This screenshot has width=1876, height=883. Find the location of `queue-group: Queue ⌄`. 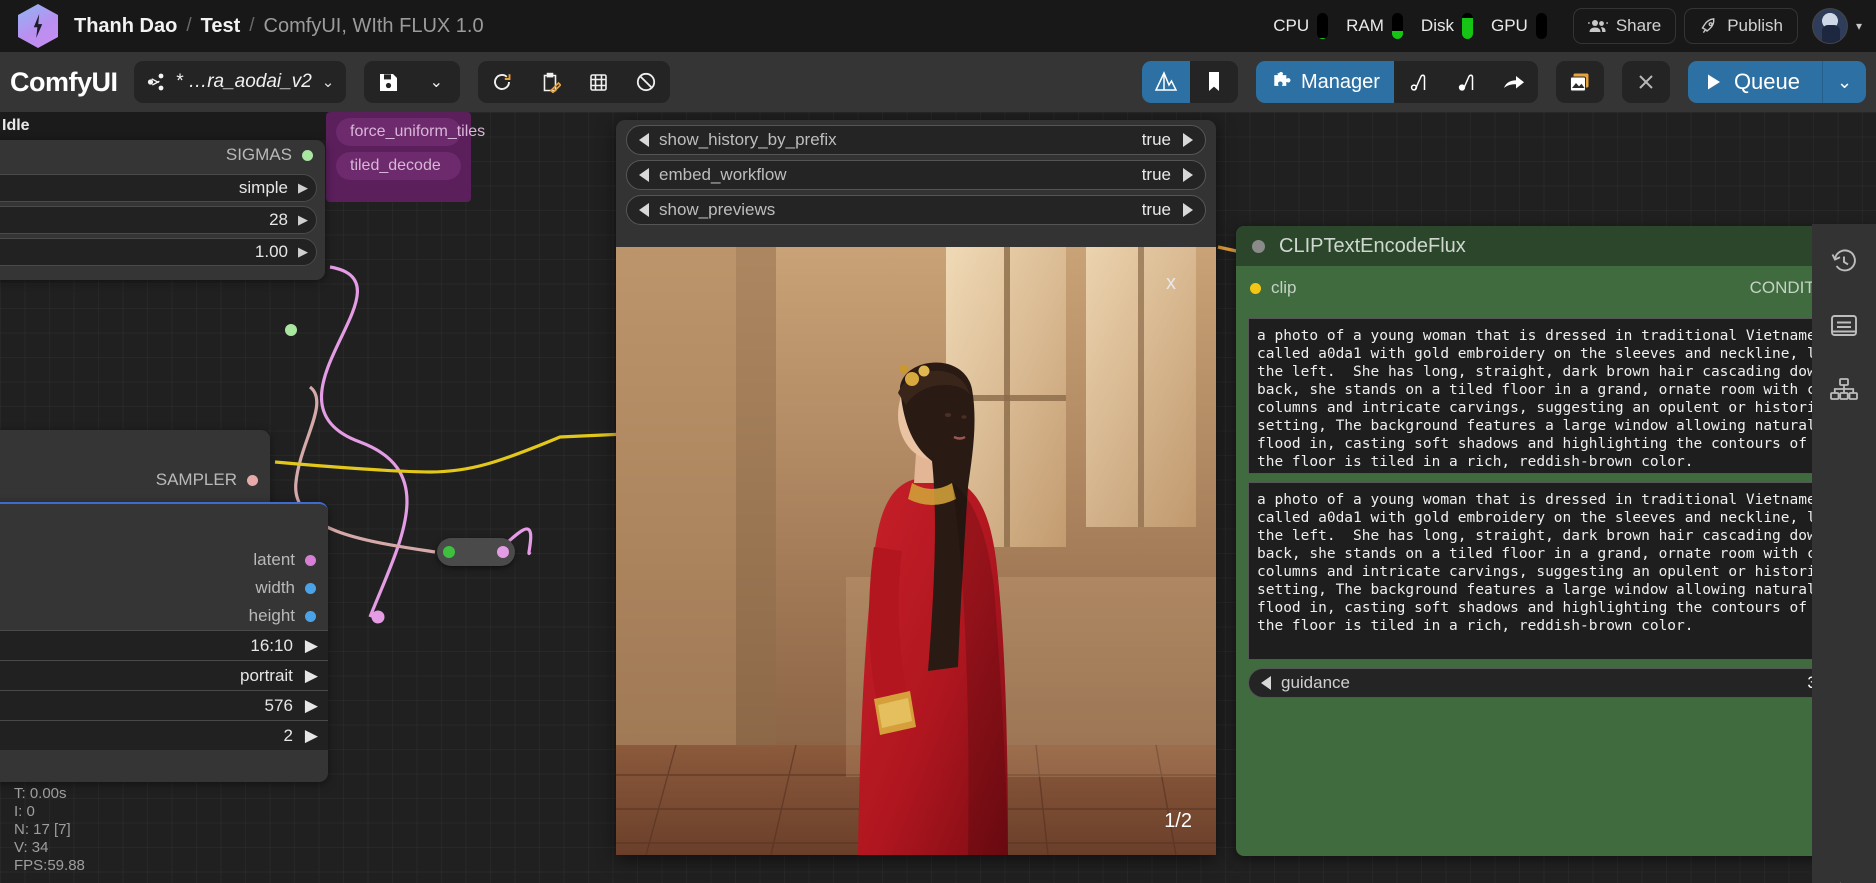

queue-group: Queue ⌄ is located at coordinates (1776, 82).